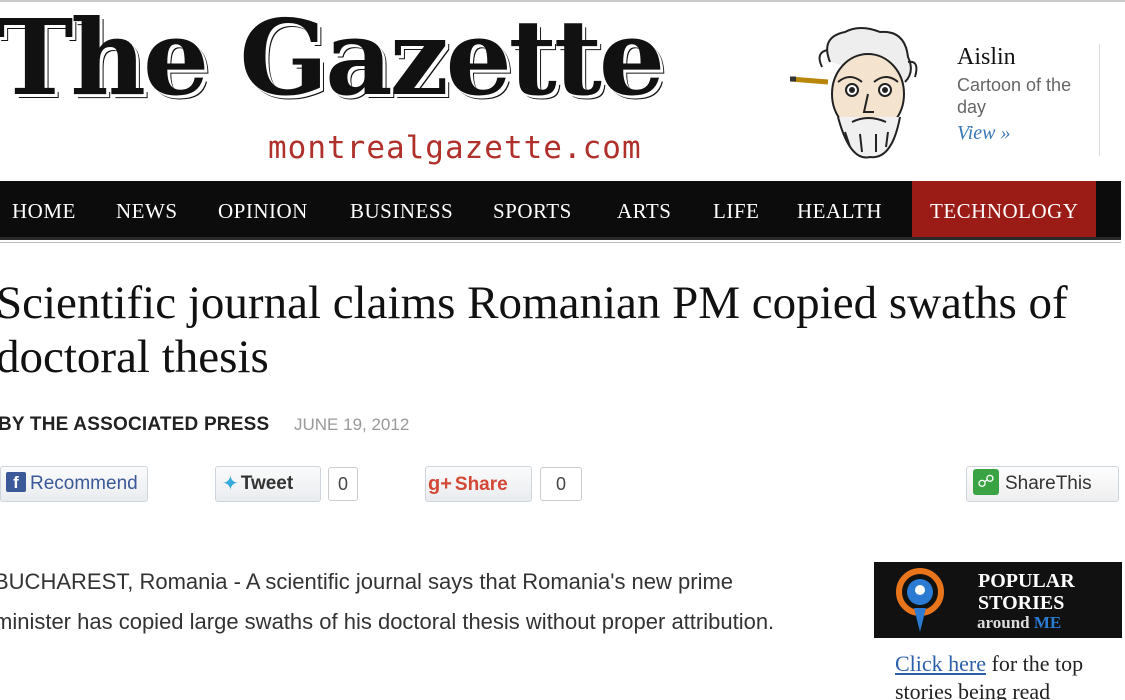  I want to click on facebook-recommend-button: f Recommend, so click(74, 484).